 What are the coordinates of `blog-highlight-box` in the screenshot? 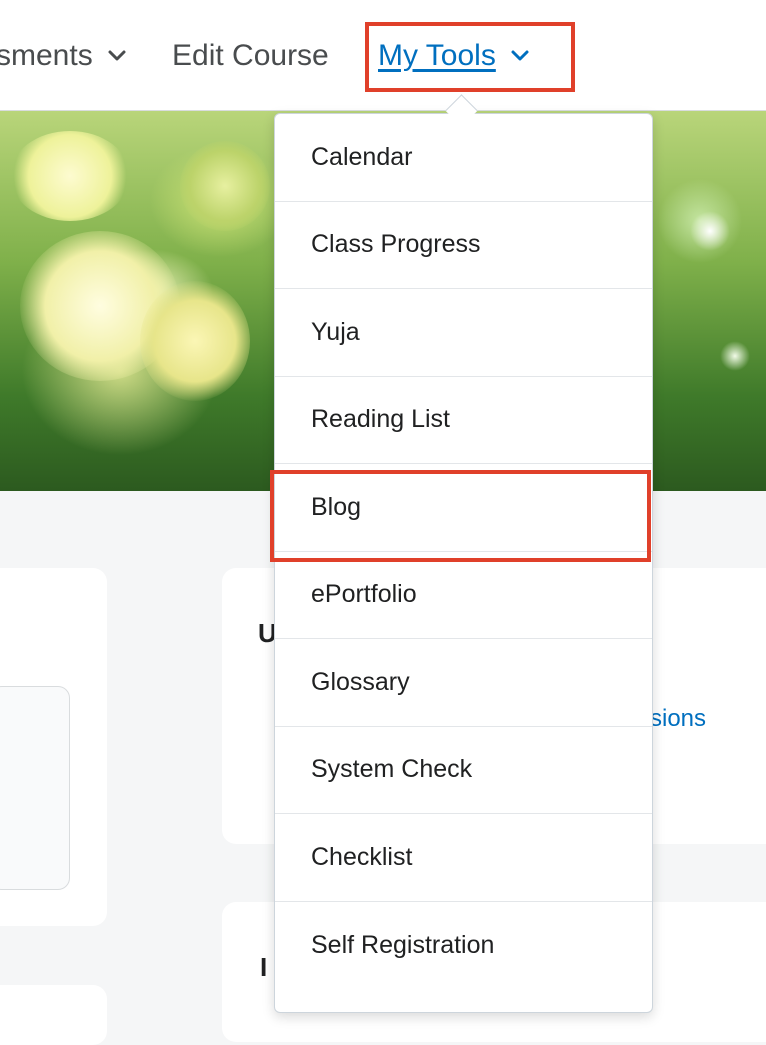 It's located at (460, 516).